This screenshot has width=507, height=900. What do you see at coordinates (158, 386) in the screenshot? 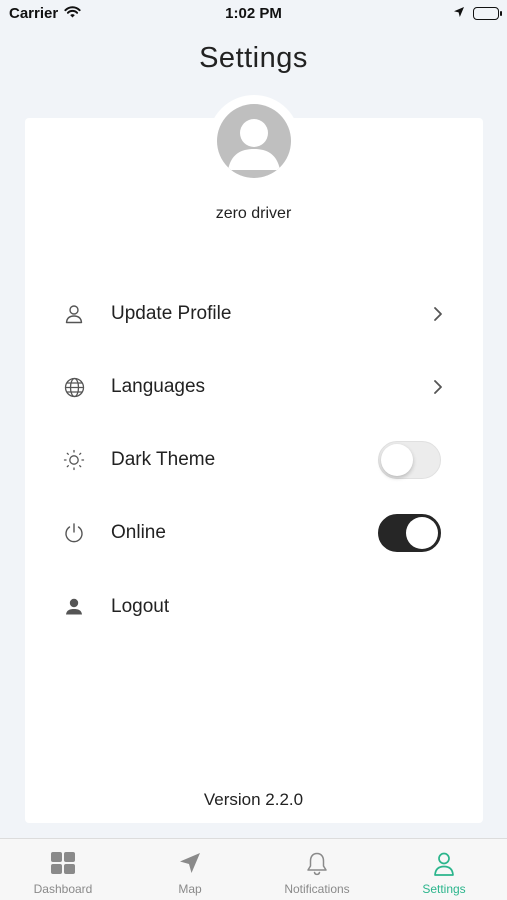
I see `menu-label-languages: Languages` at bounding box center [158, 386].